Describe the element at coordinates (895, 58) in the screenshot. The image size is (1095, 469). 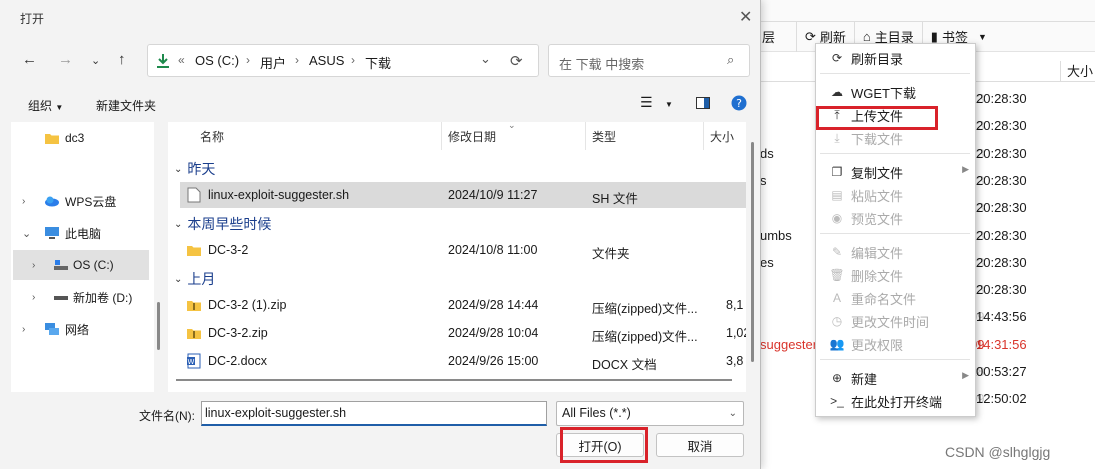
I see `context-menu-item: ⟳ 刷新目录` at that location.